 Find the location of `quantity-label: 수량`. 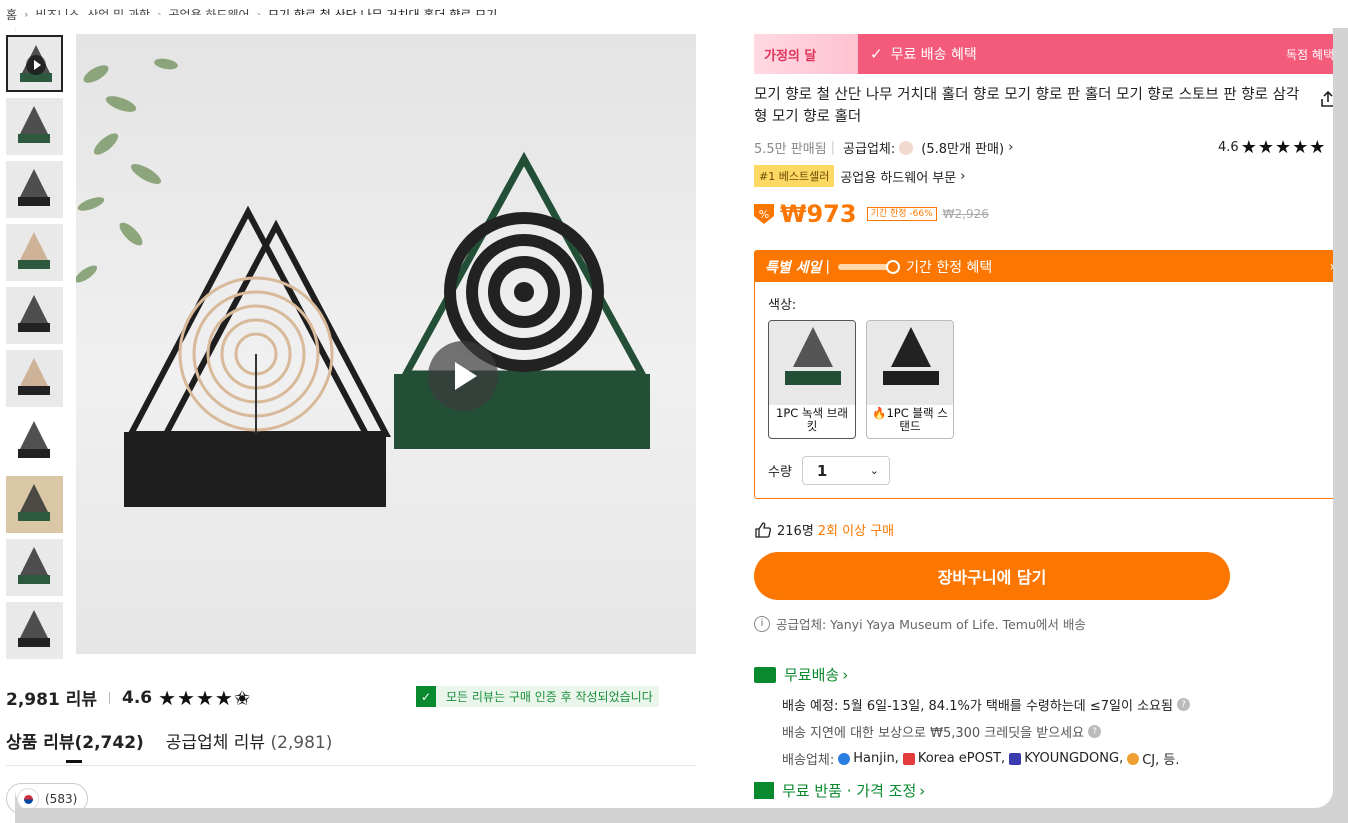

quantity-label: 수량 is located at coordinates (780, 472).